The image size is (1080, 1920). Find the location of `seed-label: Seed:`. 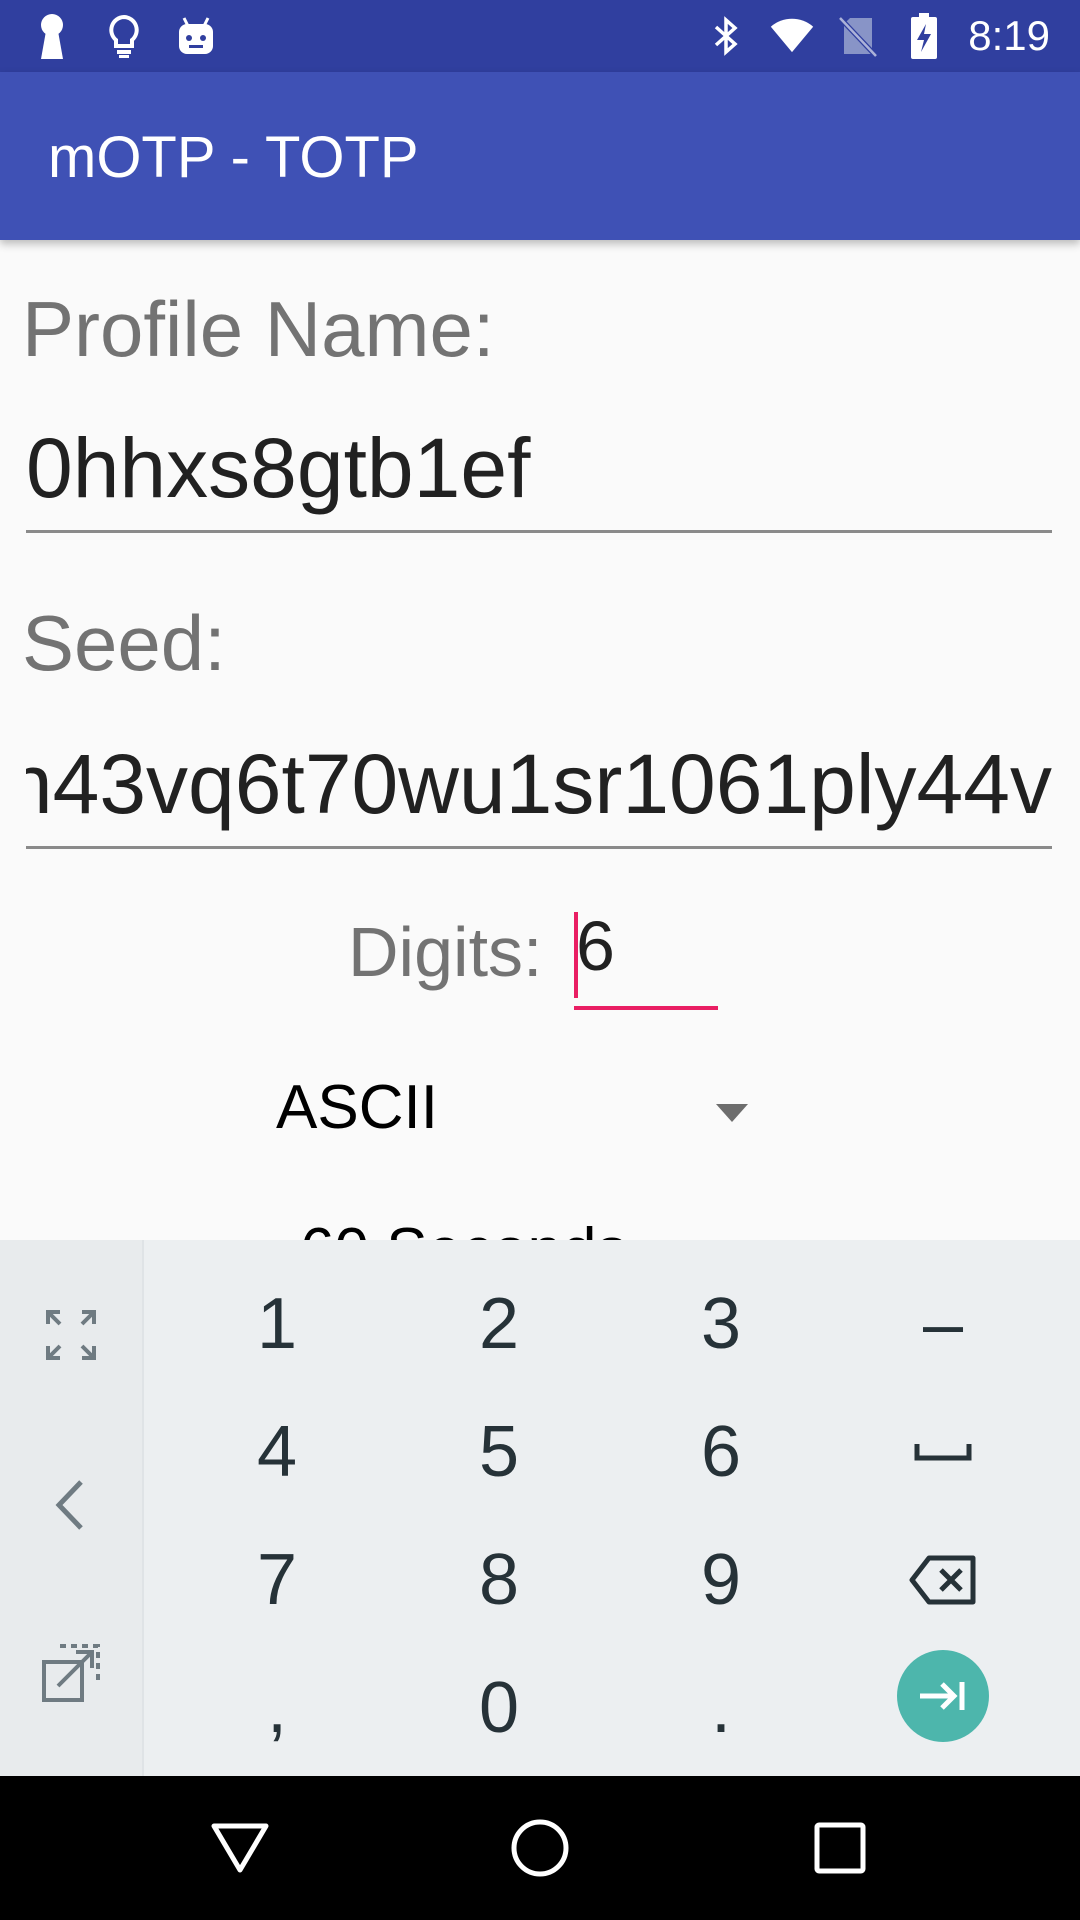

seed-label: Seed: is located at coordinates (124, 643).